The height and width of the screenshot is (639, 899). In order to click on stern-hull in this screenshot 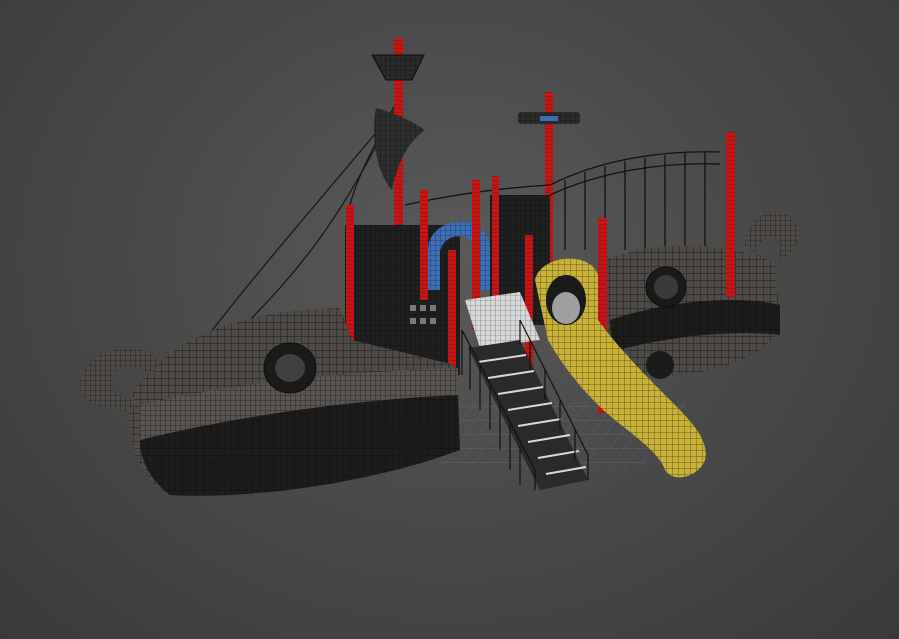, I will do `click(699, 295)`.